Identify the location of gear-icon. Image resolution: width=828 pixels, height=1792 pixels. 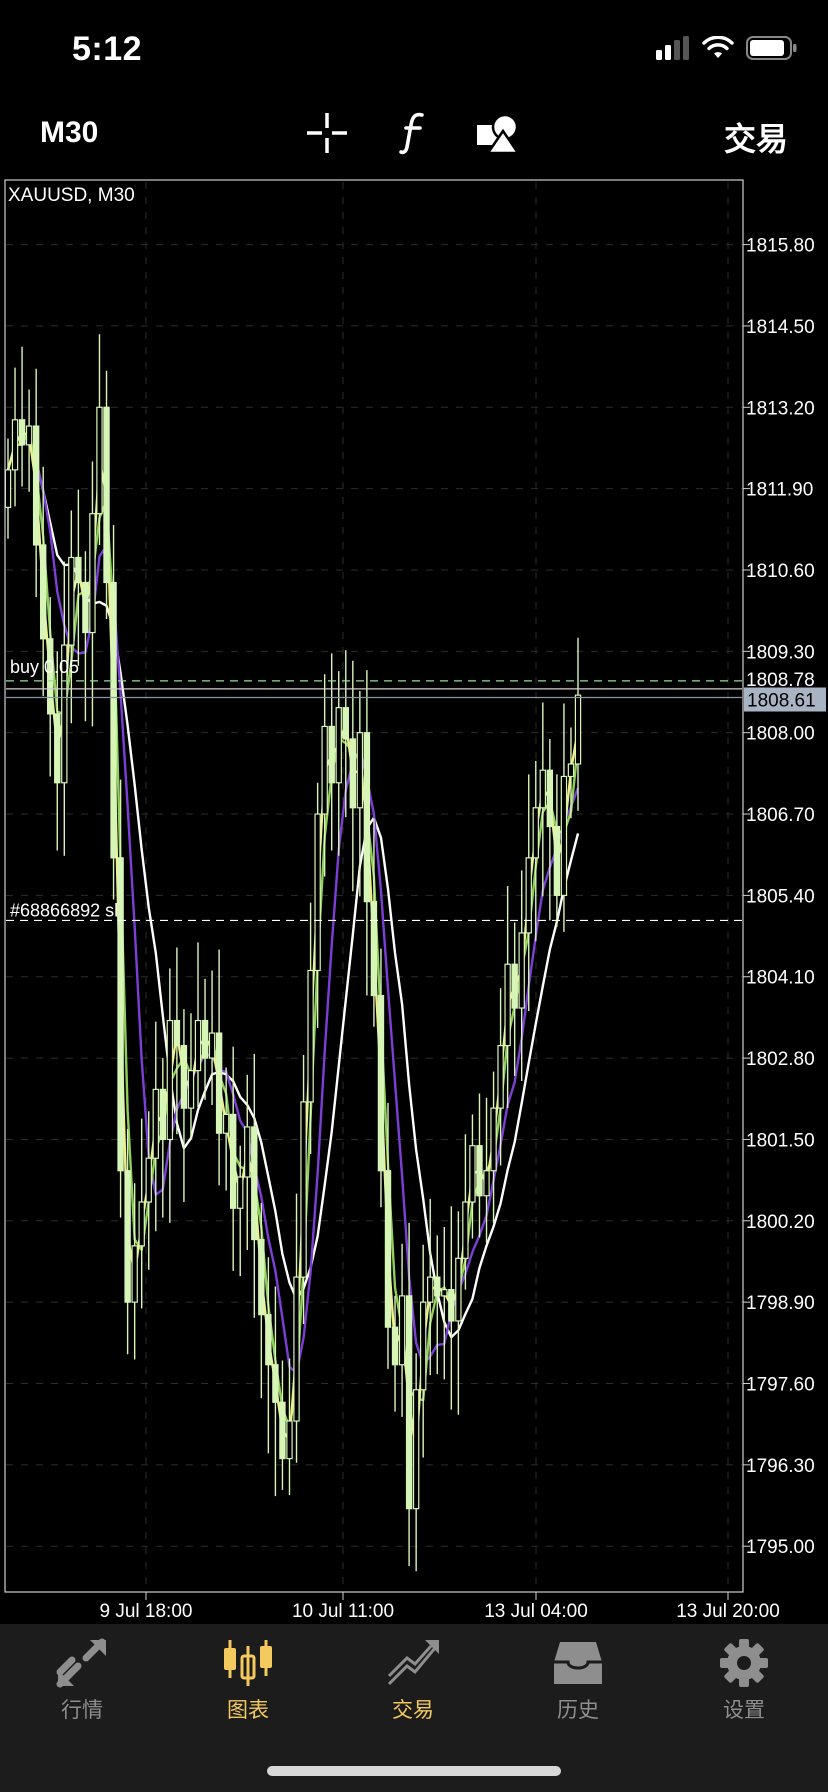
(744, 1663).